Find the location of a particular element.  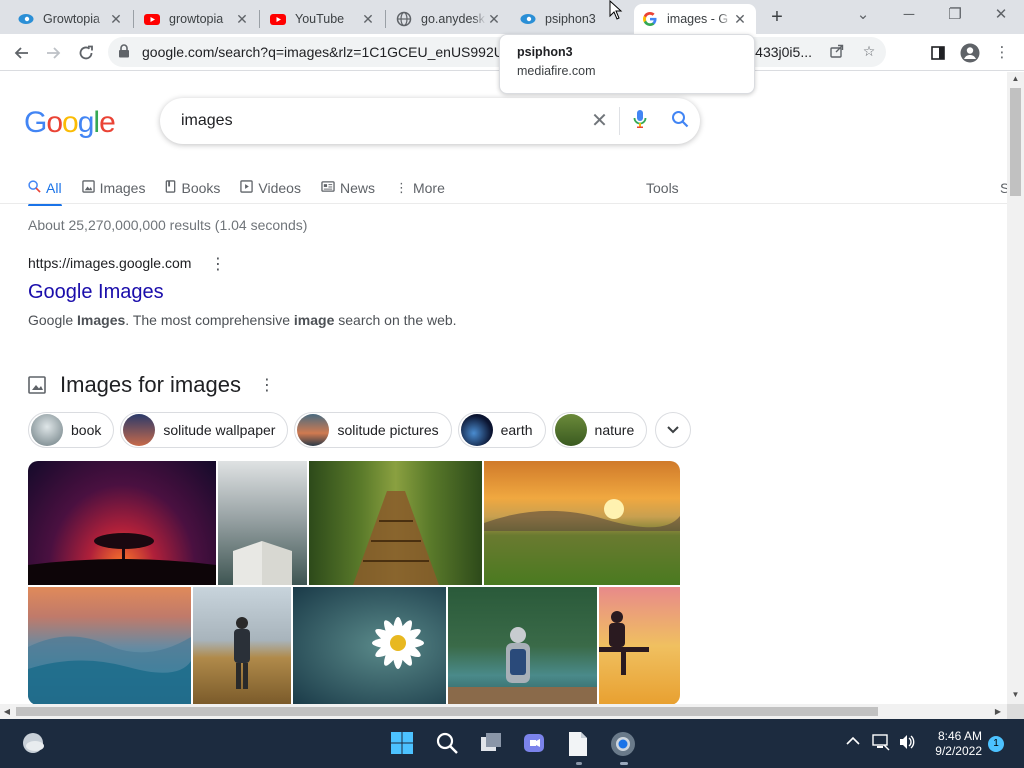

globe-icon is located at coordinates (404, 19).